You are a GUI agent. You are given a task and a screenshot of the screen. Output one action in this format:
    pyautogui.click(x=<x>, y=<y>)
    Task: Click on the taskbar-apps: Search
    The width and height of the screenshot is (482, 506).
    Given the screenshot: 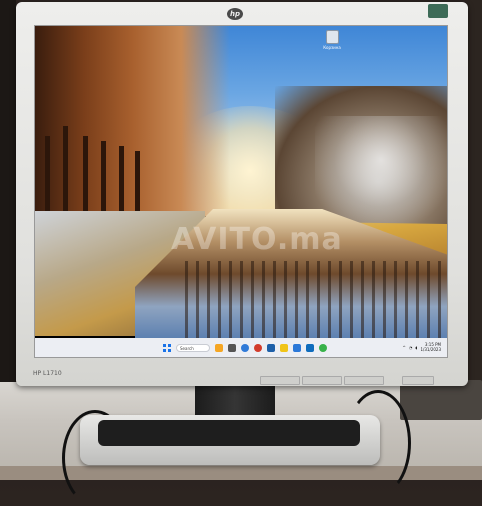 What is the action you would take?
    pyautogui.click(x=245, y=348)
    